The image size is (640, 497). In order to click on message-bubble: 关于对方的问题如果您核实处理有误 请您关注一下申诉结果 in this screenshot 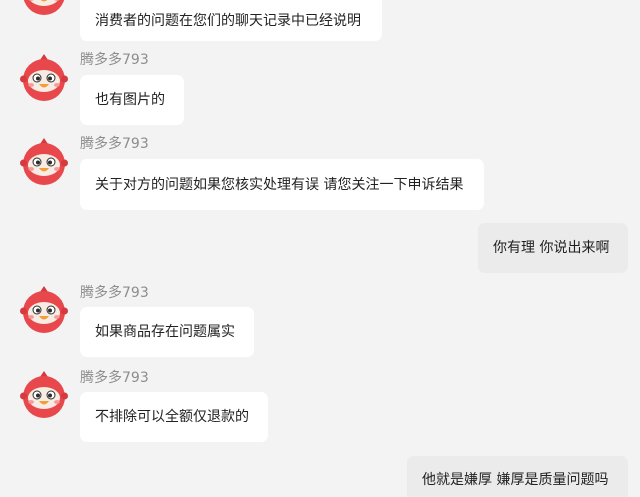, I will do `click(282, 184)`.